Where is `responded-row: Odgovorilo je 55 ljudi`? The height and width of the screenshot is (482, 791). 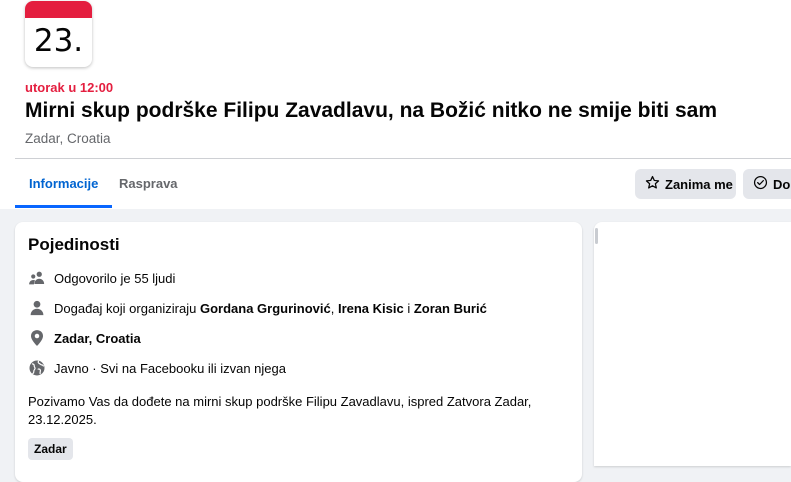
responded-row: Odgovorilo je 55 ljudi is located at coordinates (101, 278).